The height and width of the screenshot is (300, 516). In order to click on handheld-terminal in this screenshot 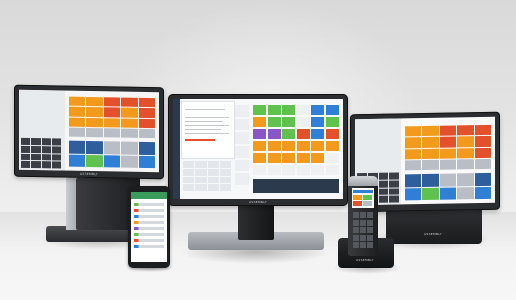, I will do `click(363, 216)`.